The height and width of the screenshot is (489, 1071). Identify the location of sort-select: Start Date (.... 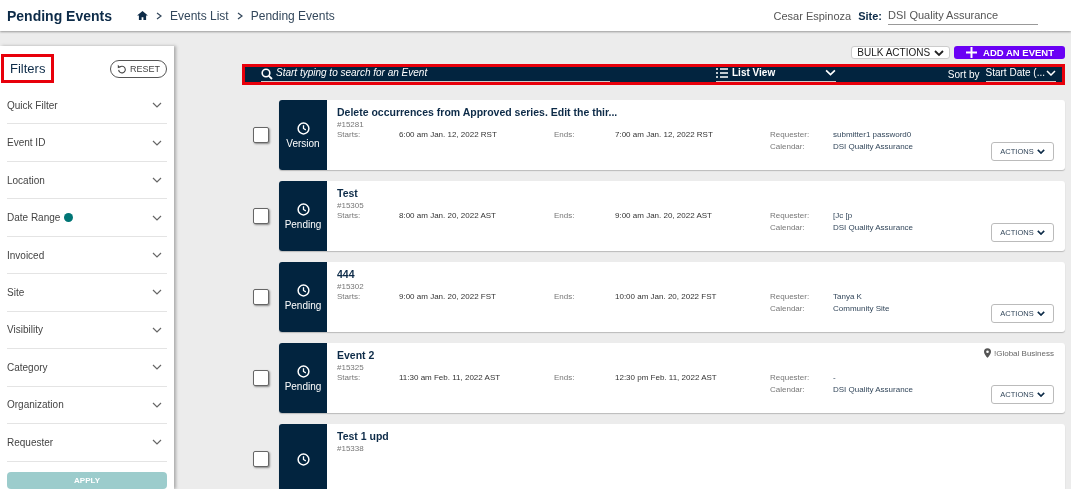
(1020, 74).